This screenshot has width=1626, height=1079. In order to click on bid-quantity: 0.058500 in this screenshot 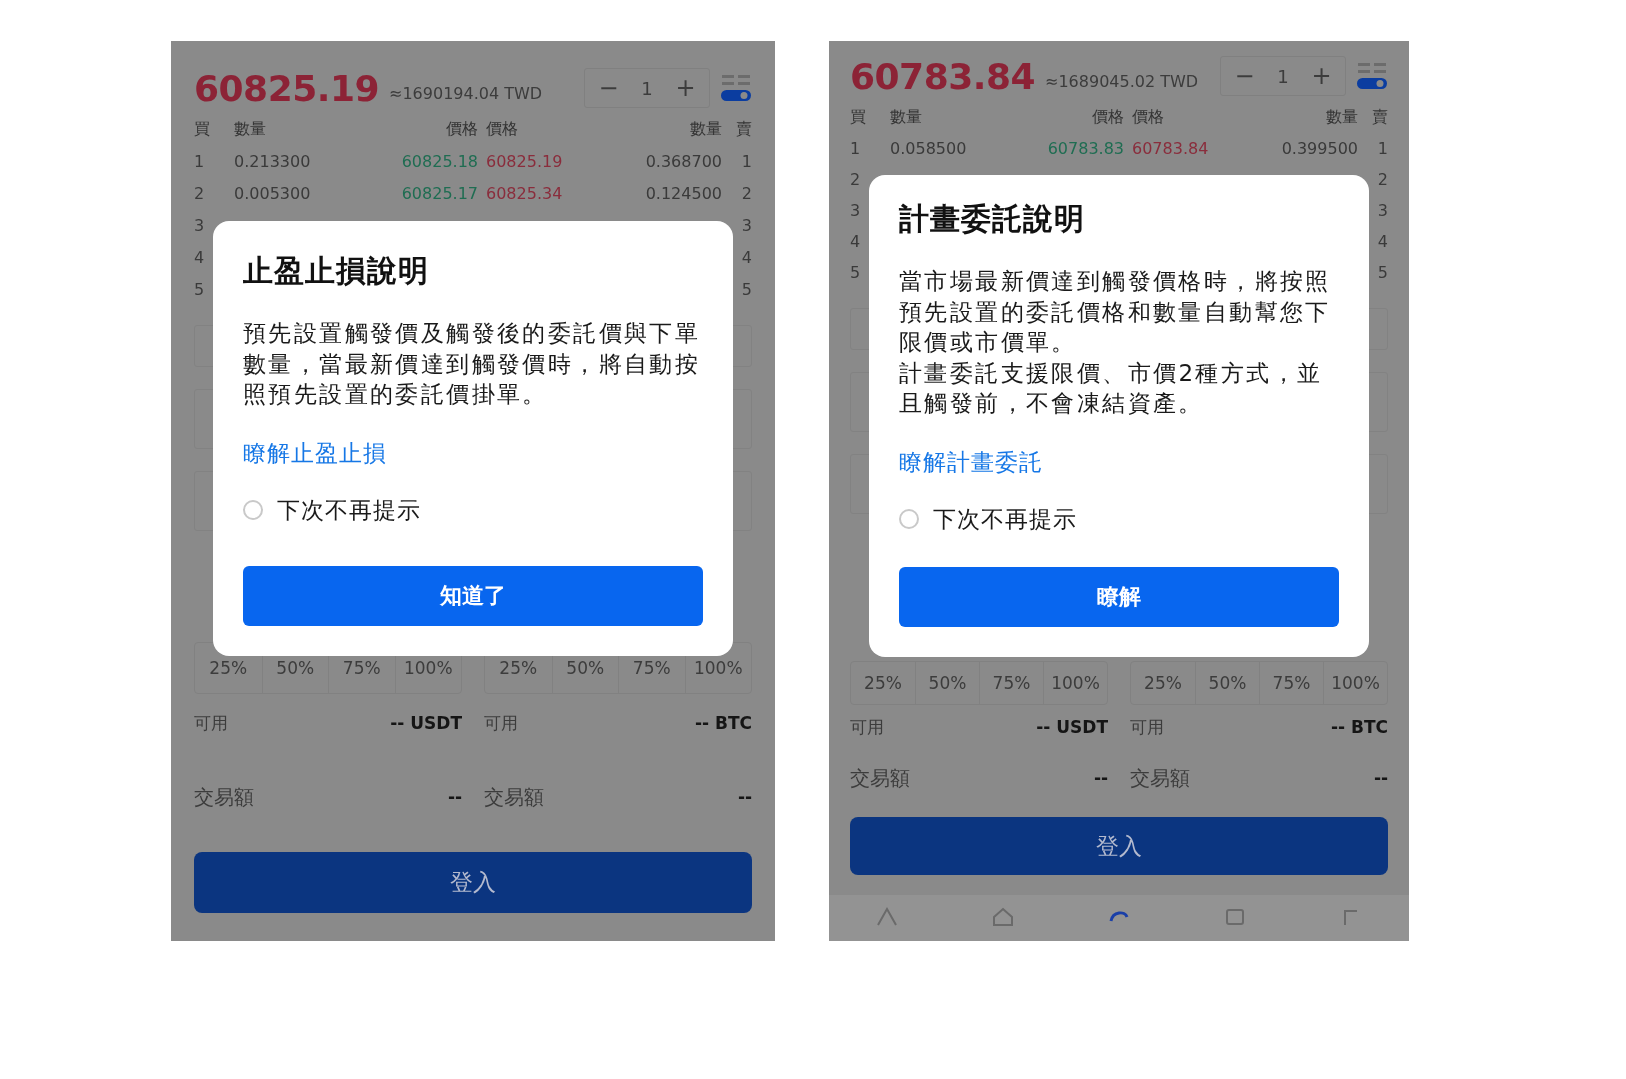, I will do `click(929, 148)`.